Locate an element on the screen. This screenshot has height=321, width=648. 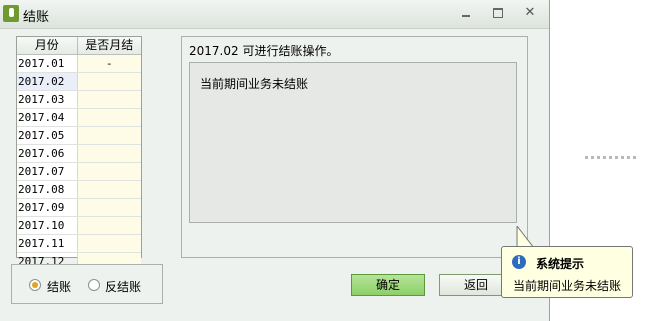
month-cell: 2017.01 is located at coordinates (47, 63).